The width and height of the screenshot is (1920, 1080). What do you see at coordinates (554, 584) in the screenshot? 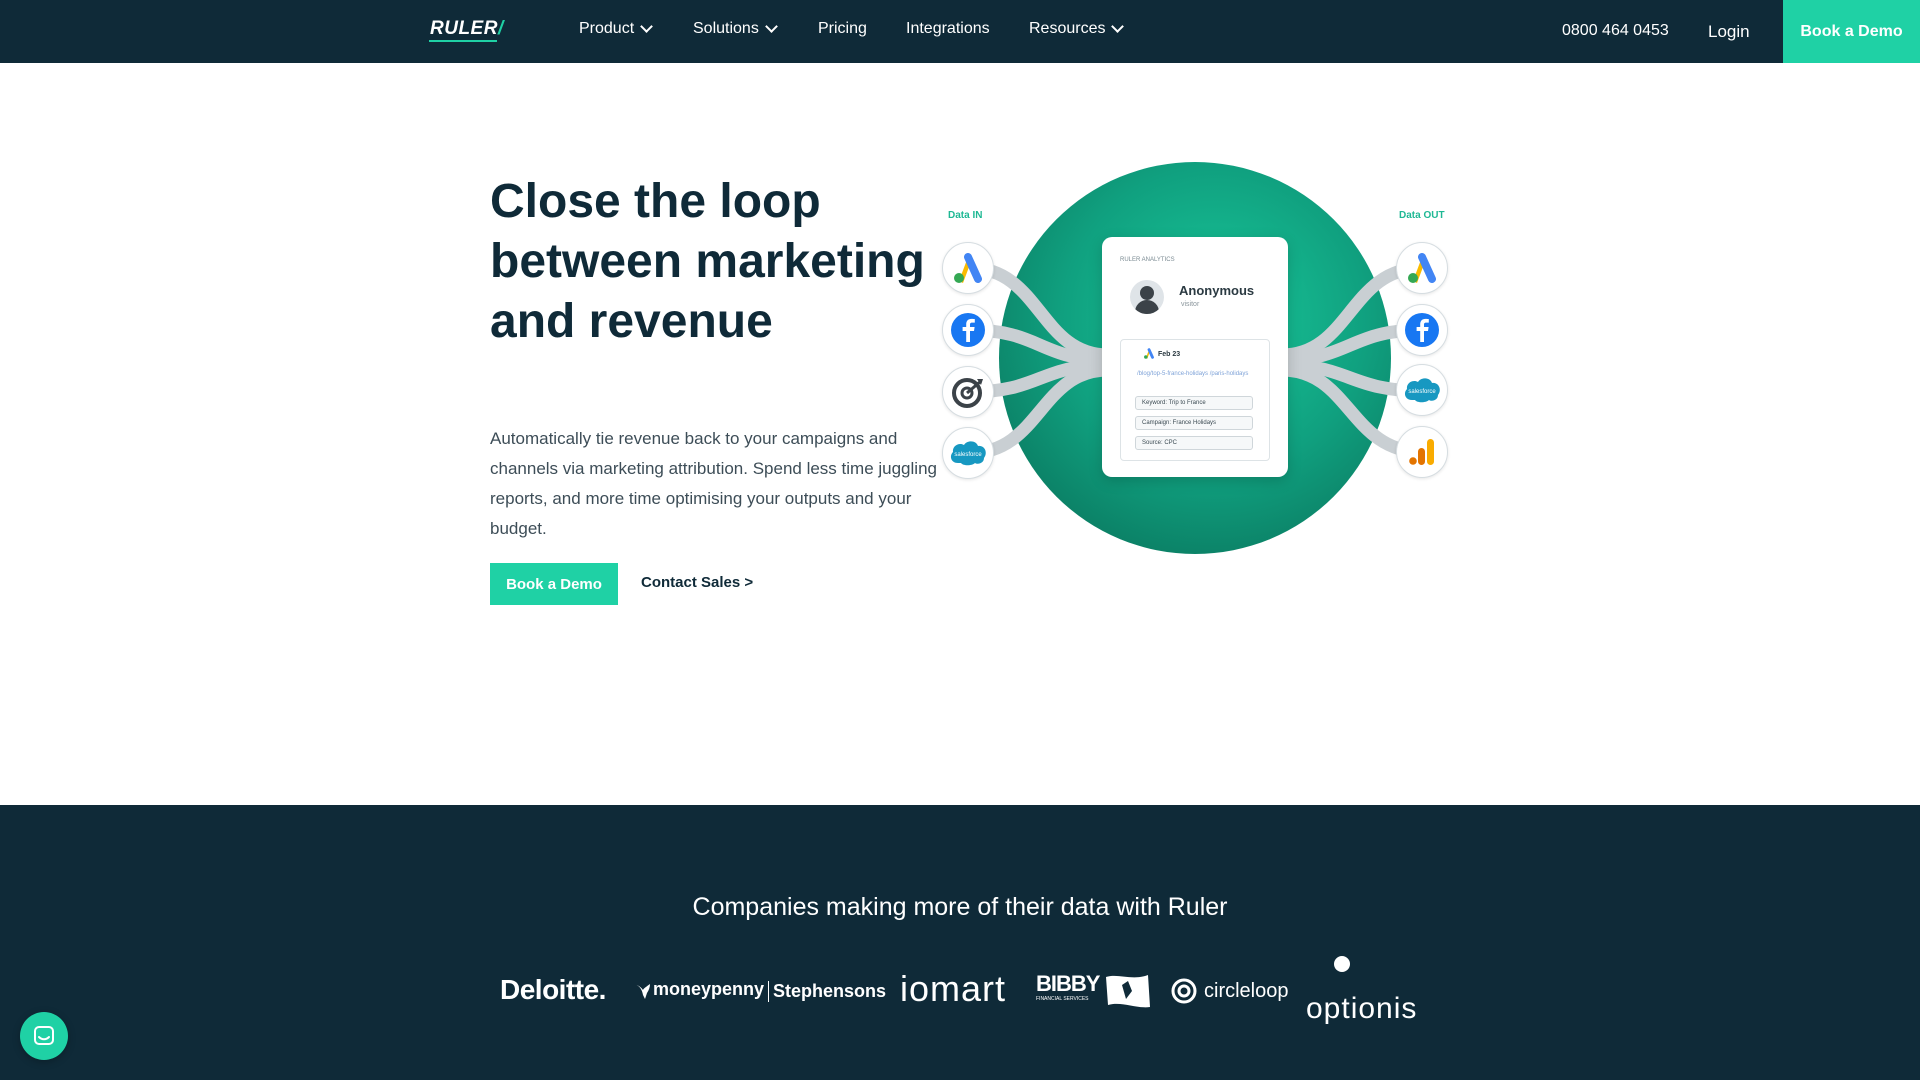
I see `book-demo-button: Book a Demo` at bounding box center [554, 584].